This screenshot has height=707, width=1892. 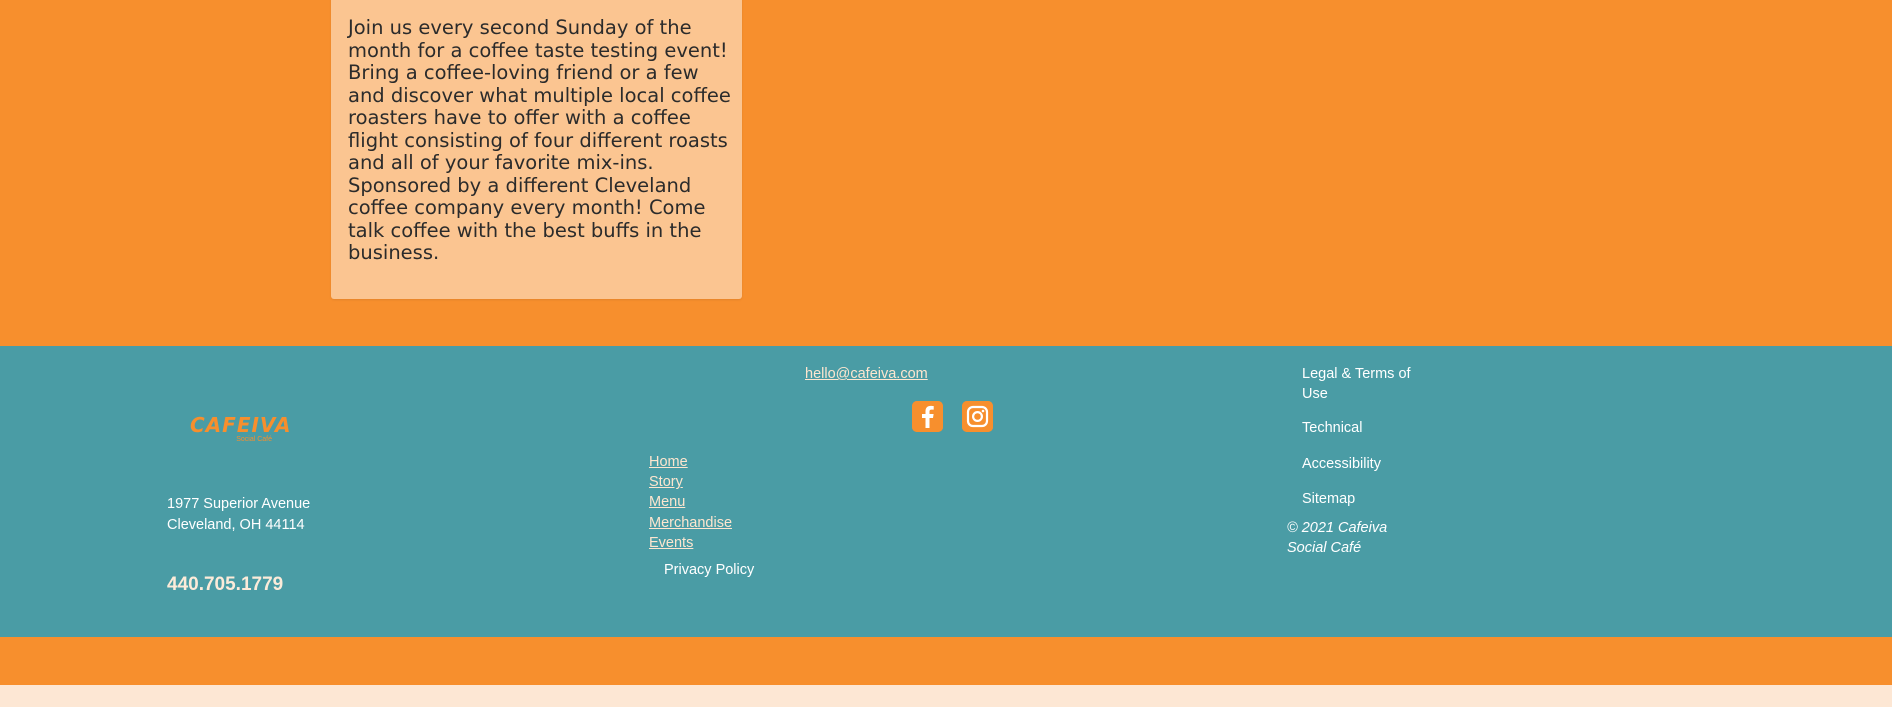 What do you see at coordinates (225, 585) in the screenshot?
I see `phone-number: 440.705.1779` at bounding box center [225, 585].